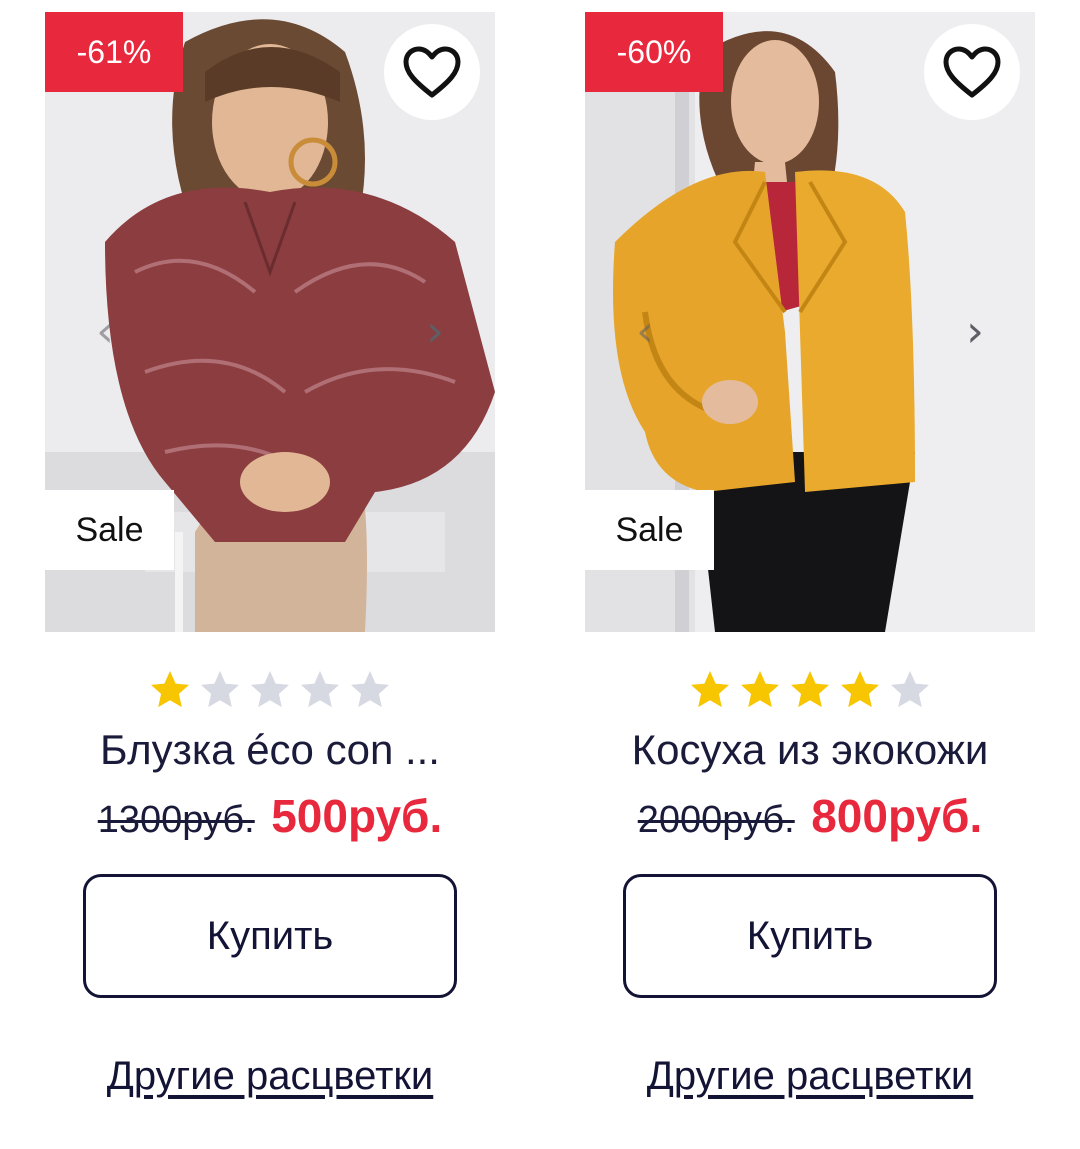  I want to click on sale-price: 800руб., so click(897, 816).